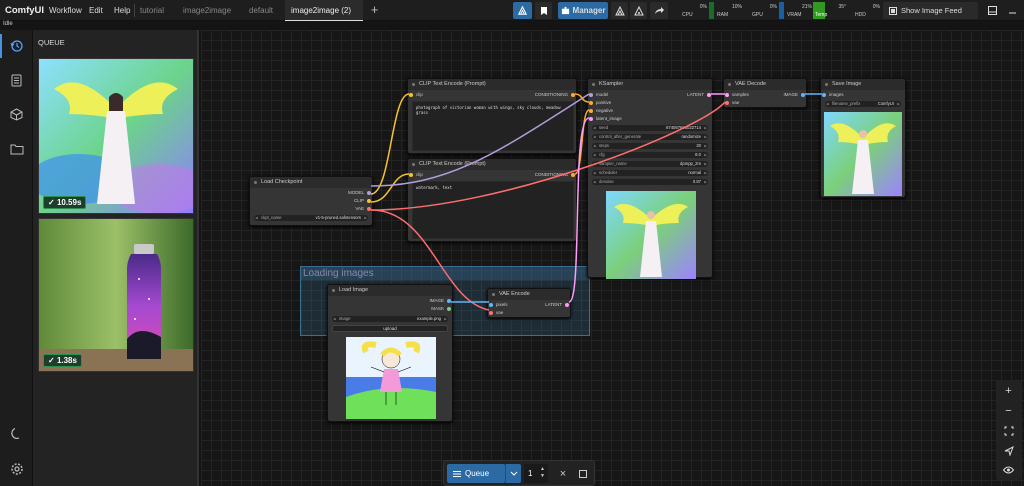  What do you see at coordinates (863, 84) in the screenshot?
I see `node-title: Save Image` at bounding box center [863, 84].